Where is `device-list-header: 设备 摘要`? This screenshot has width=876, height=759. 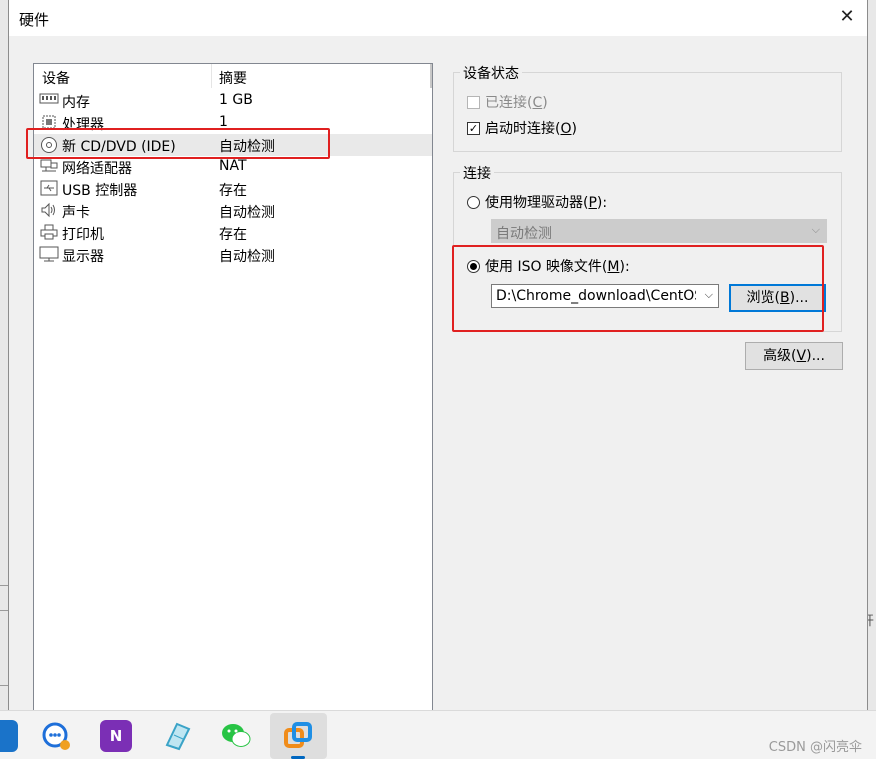 device-list-header: 设备 摘要 is located at coordinates (233, 76).